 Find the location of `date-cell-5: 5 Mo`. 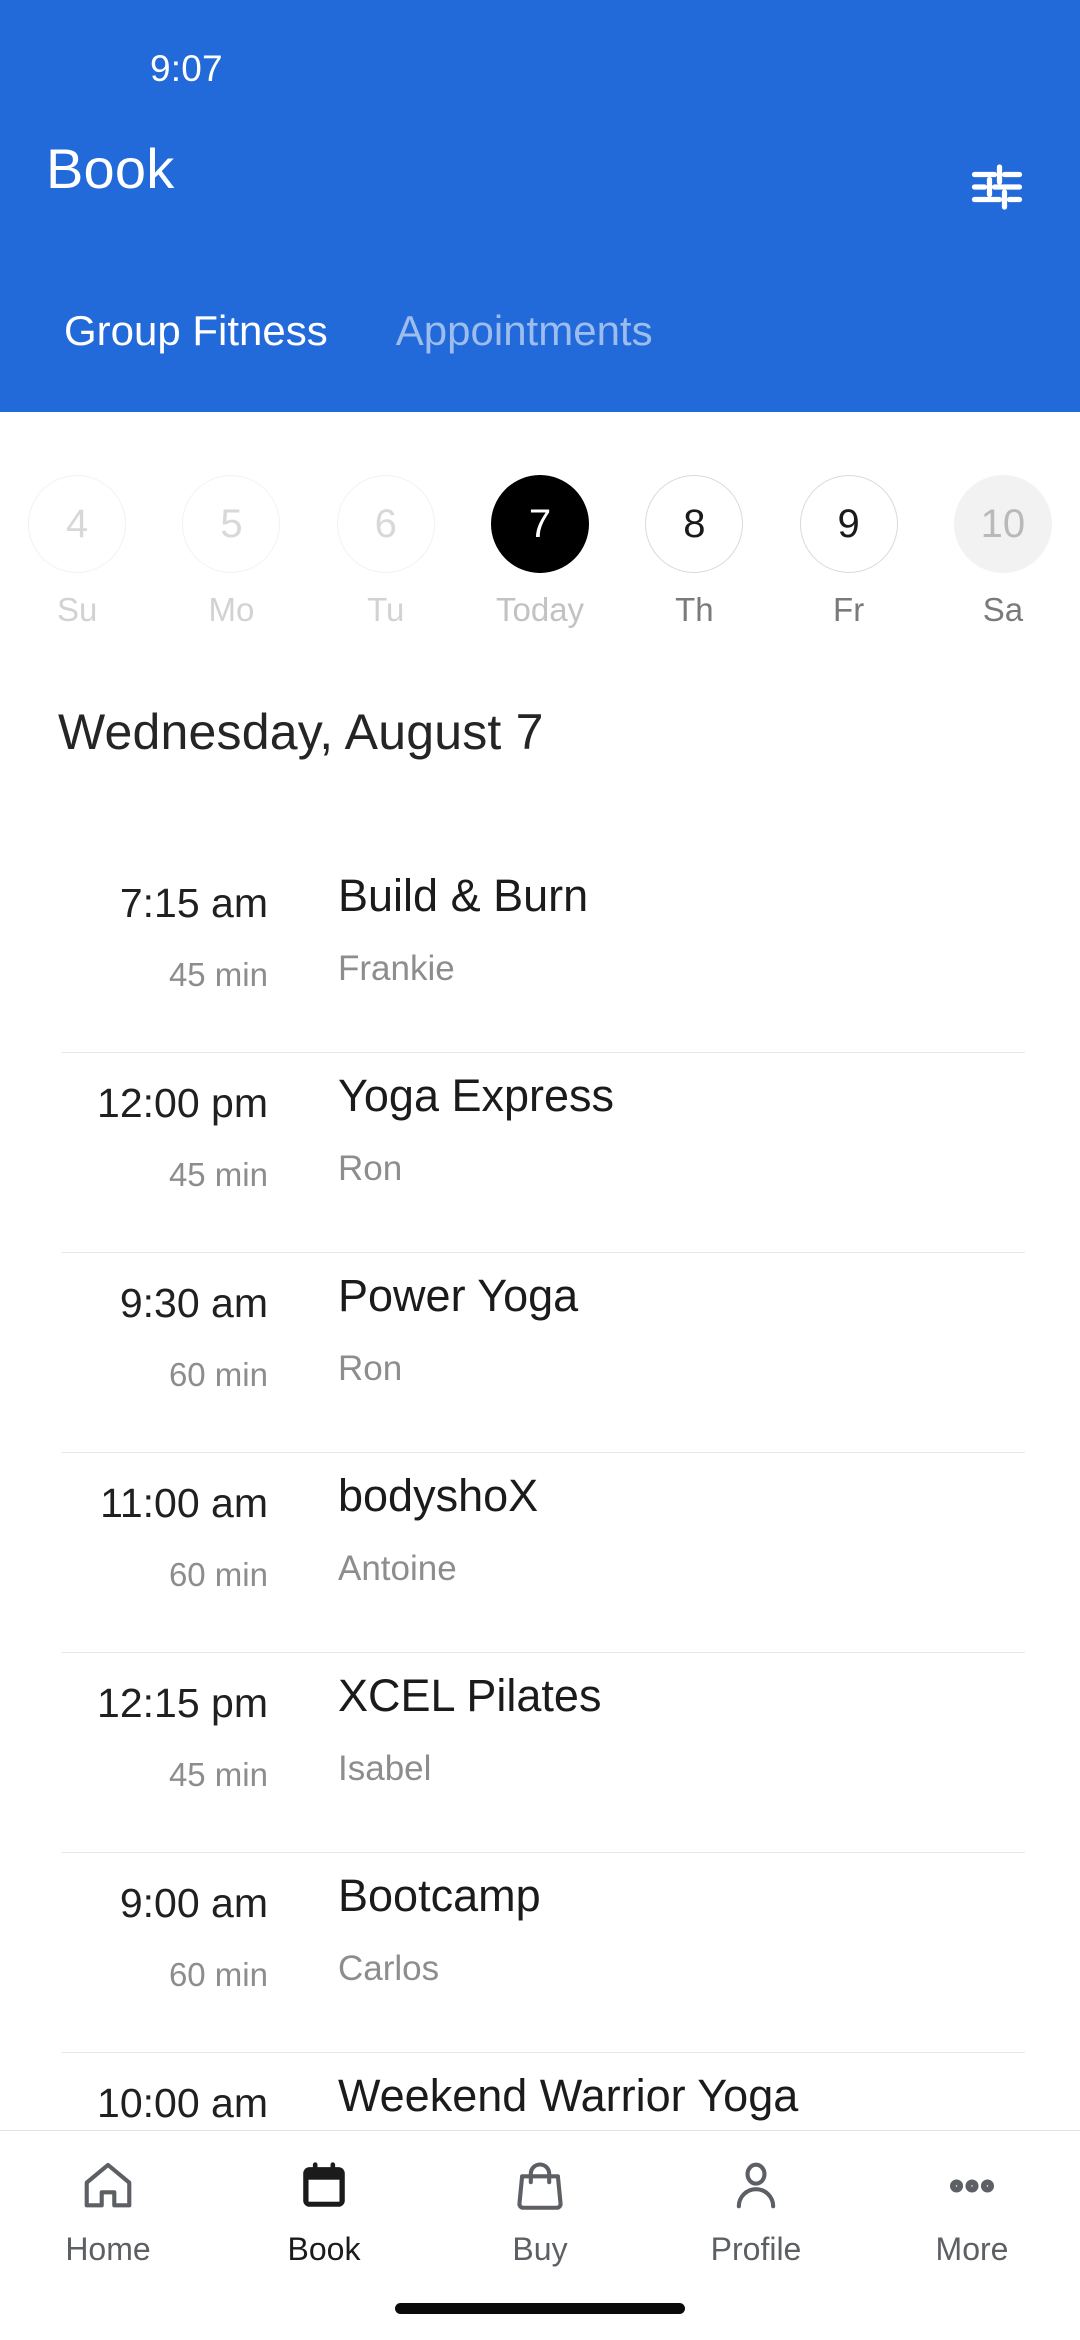

date-cell-5: 5 Mo is located at coordinates (231, 520).